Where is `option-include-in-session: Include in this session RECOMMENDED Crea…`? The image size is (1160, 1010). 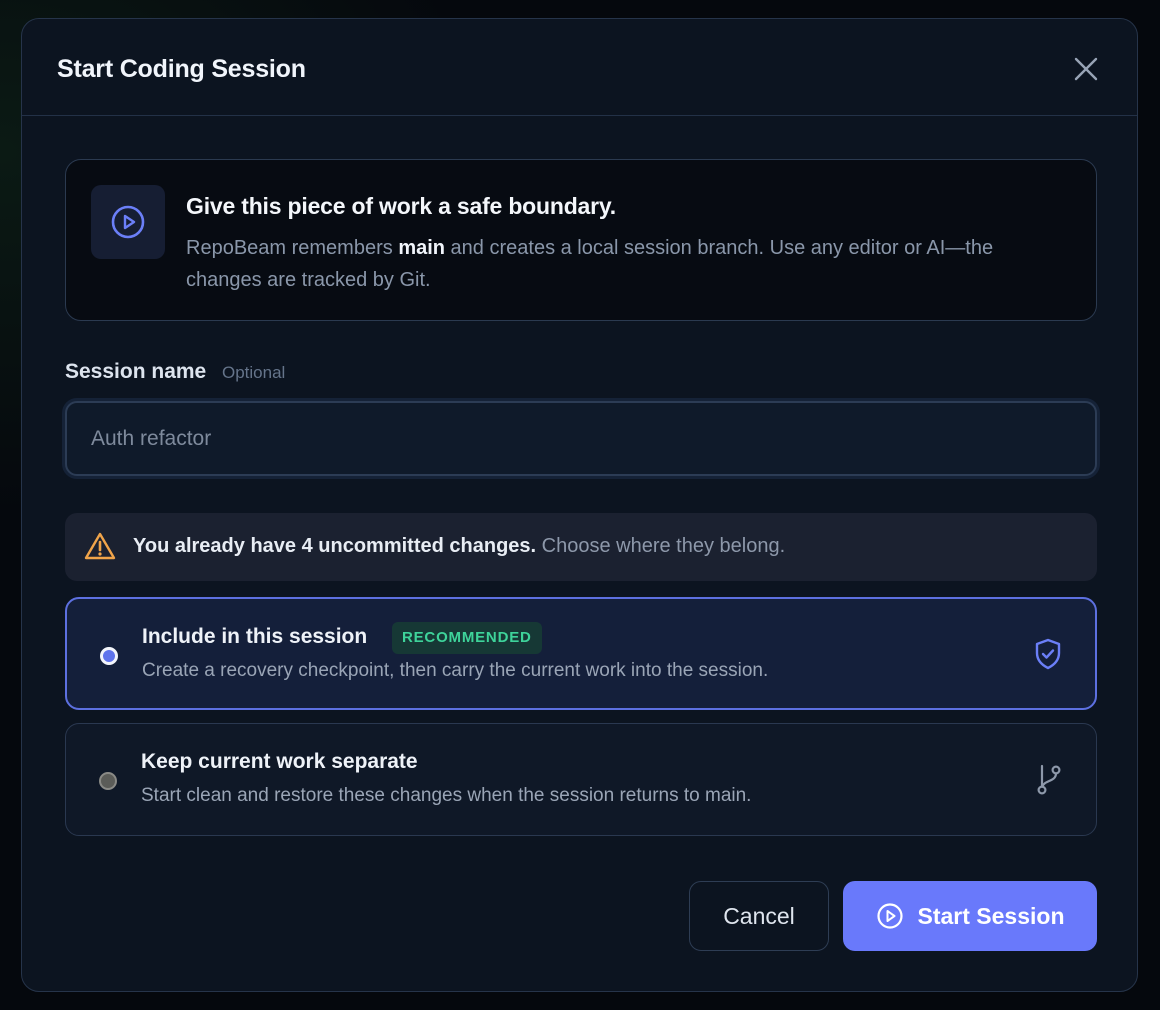
option-include-in-session: Include in this session RECOMMENDED Crea… is located at coordinates (581, 653).